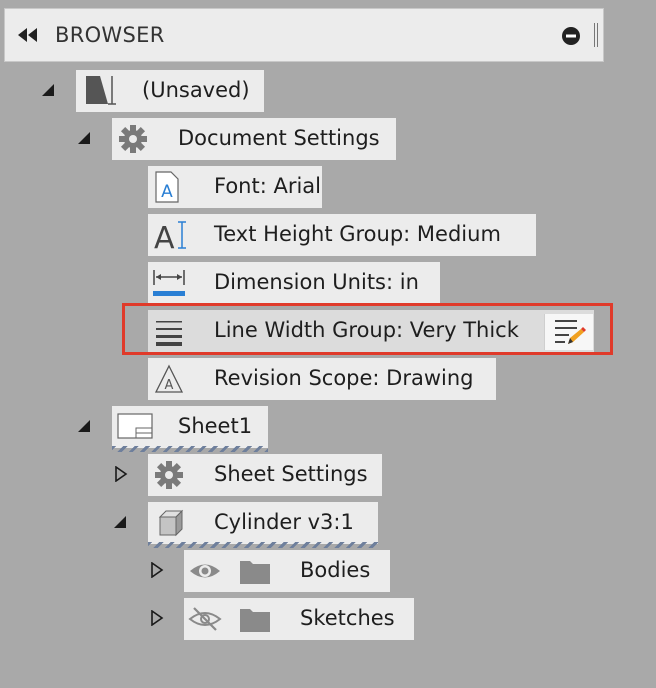  Describe the element at coordinates (335, 570) in the screenshot. I see `tree-node-label: Bodies` at that location.